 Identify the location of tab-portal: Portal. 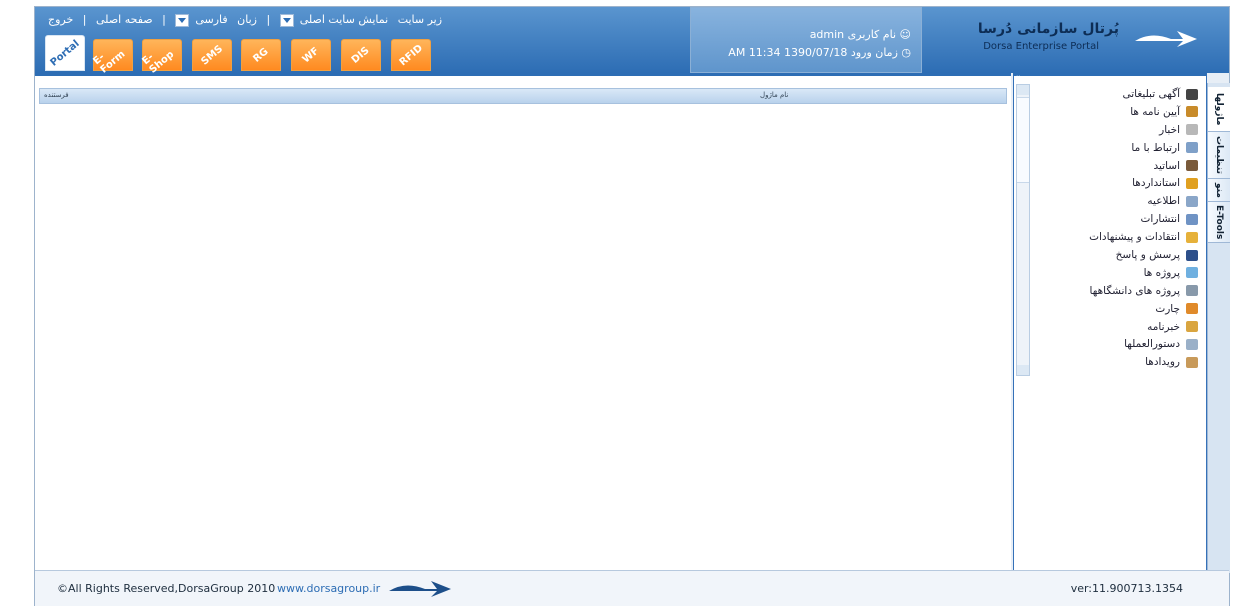
(65, 53).